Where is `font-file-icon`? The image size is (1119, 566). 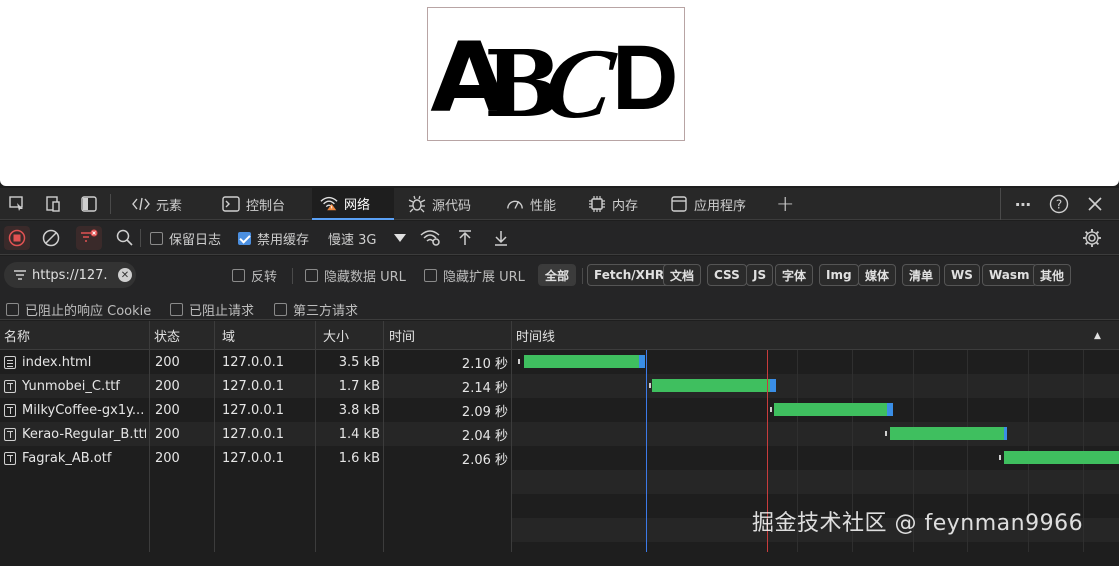
font-file-icon is located at coordinates (10, 434).